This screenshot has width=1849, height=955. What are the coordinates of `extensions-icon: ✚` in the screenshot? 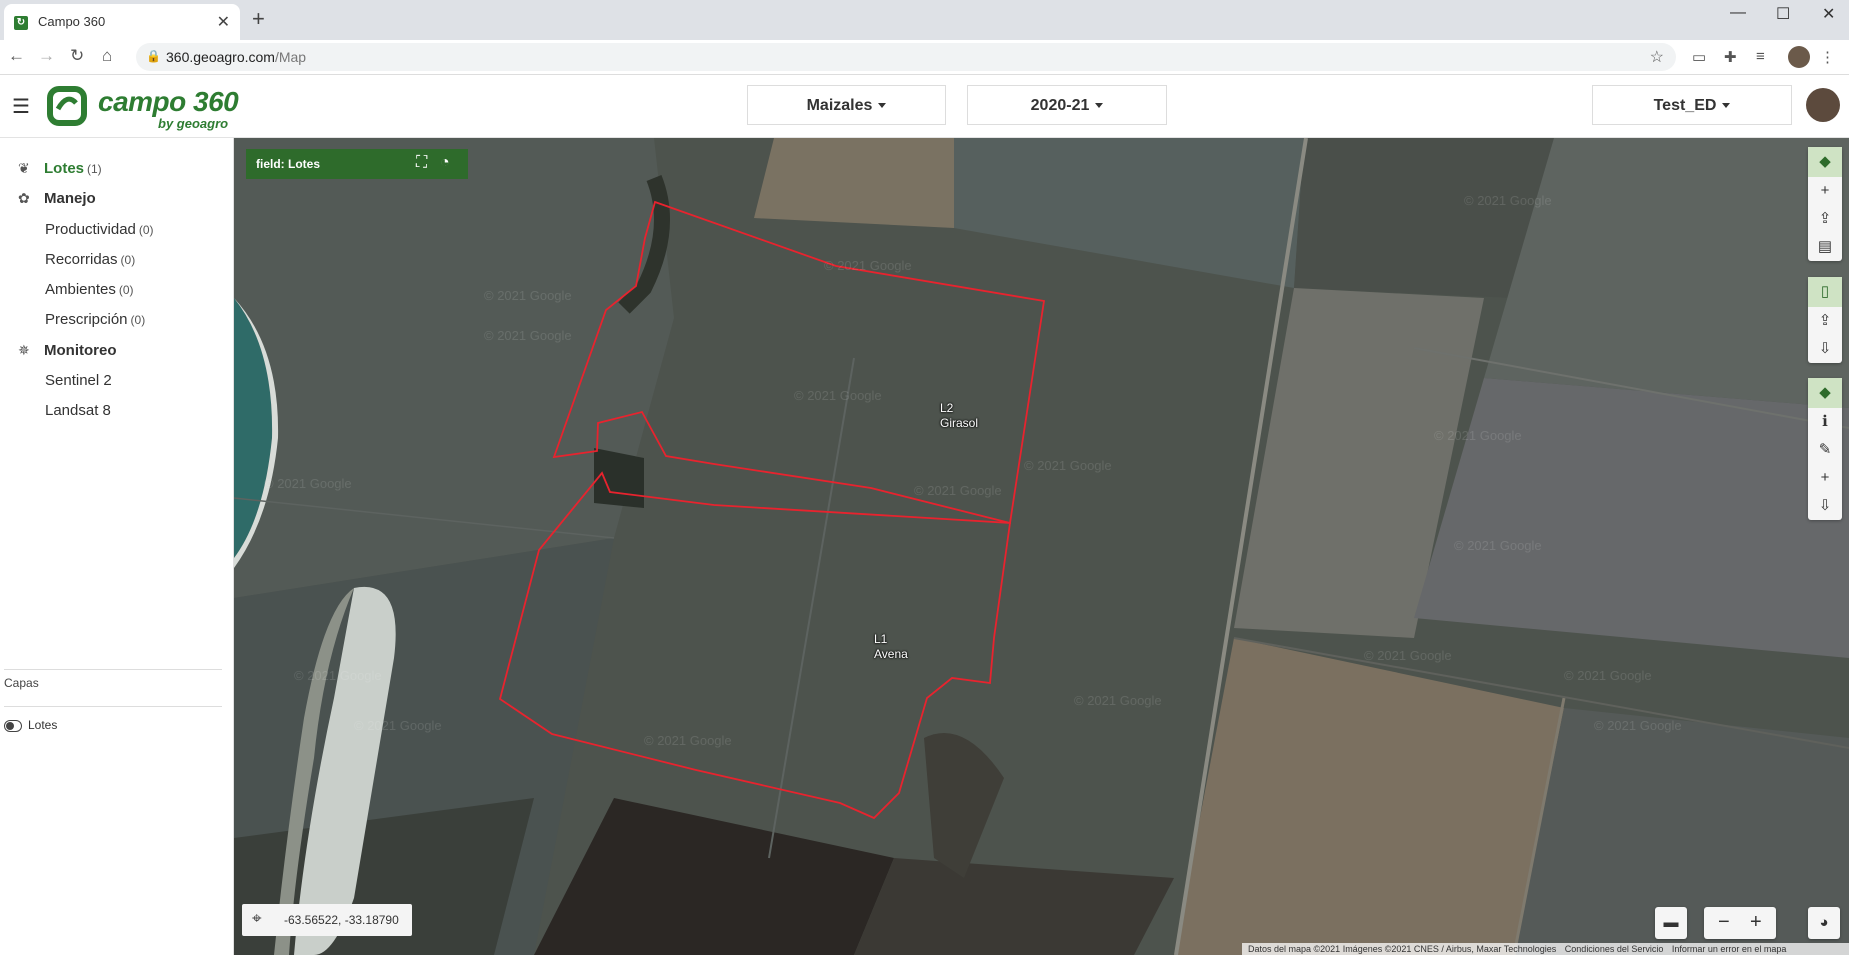 It's located at (1730, 57).